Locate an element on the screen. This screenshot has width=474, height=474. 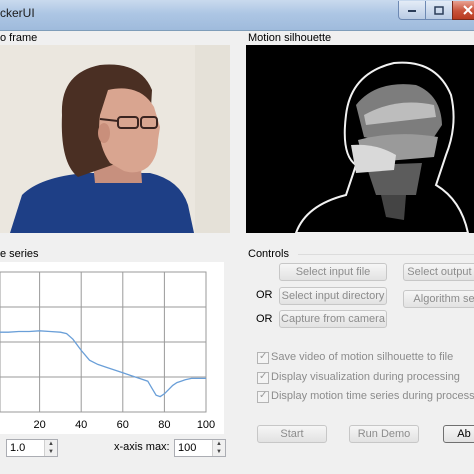
display-visualization-label: Display visualization during processing is located at coordinates (365, 377).